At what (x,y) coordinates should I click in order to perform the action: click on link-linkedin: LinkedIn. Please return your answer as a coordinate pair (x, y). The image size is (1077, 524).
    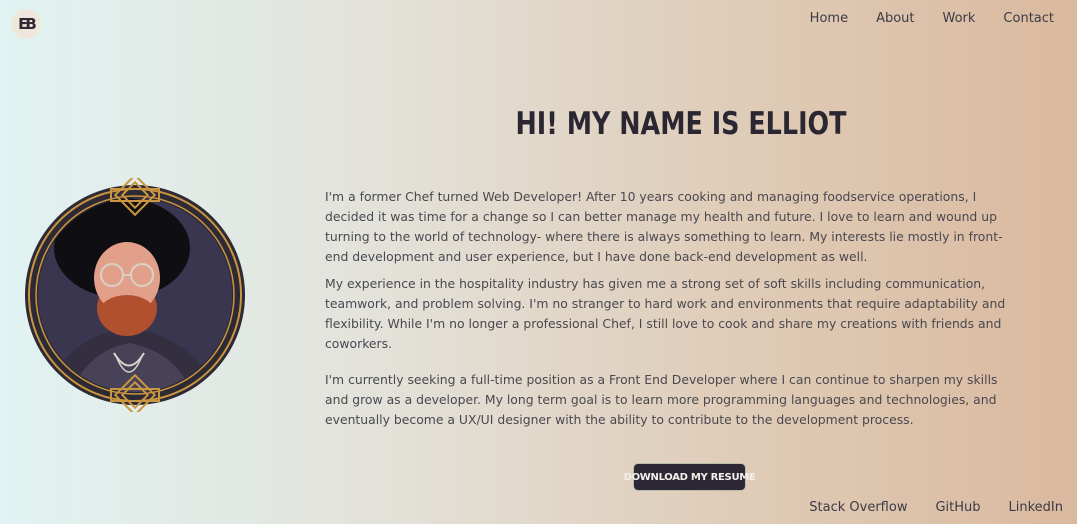
    Looking at the image, I should click on (1036, 507).